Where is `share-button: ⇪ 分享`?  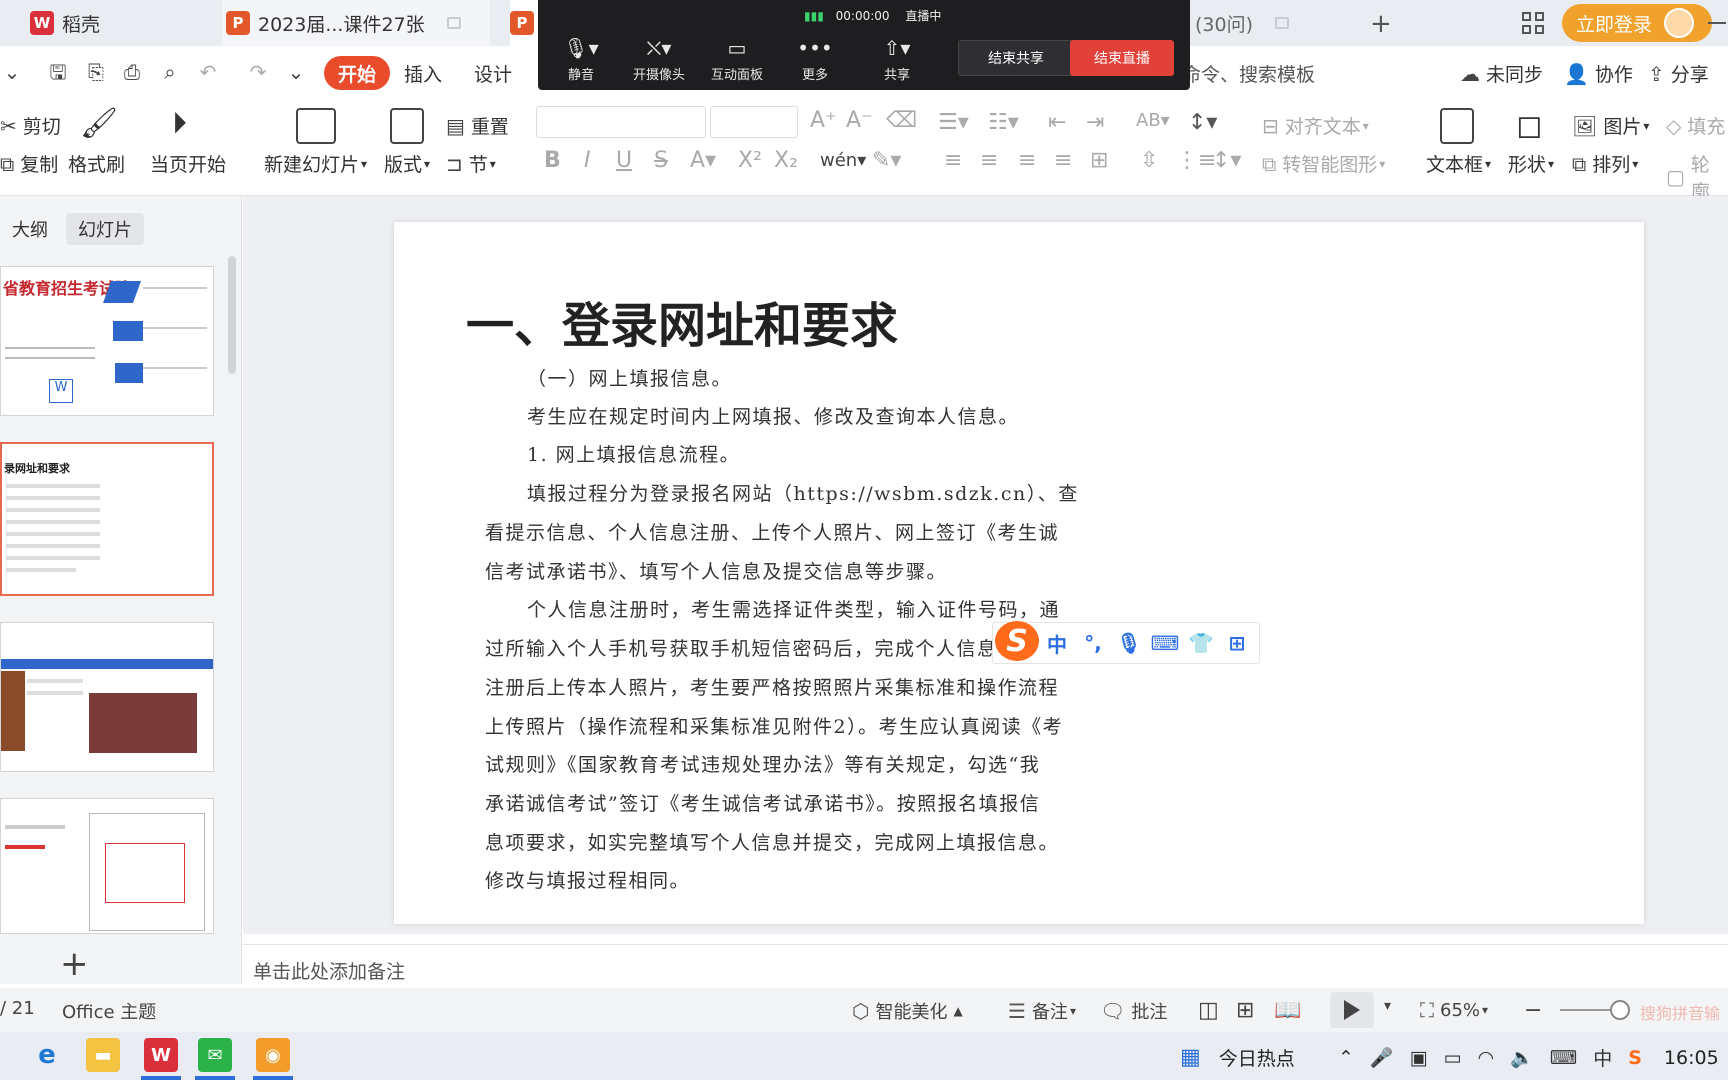
share-button: ⇪ 分享 is located at coordinates (1678, 73).